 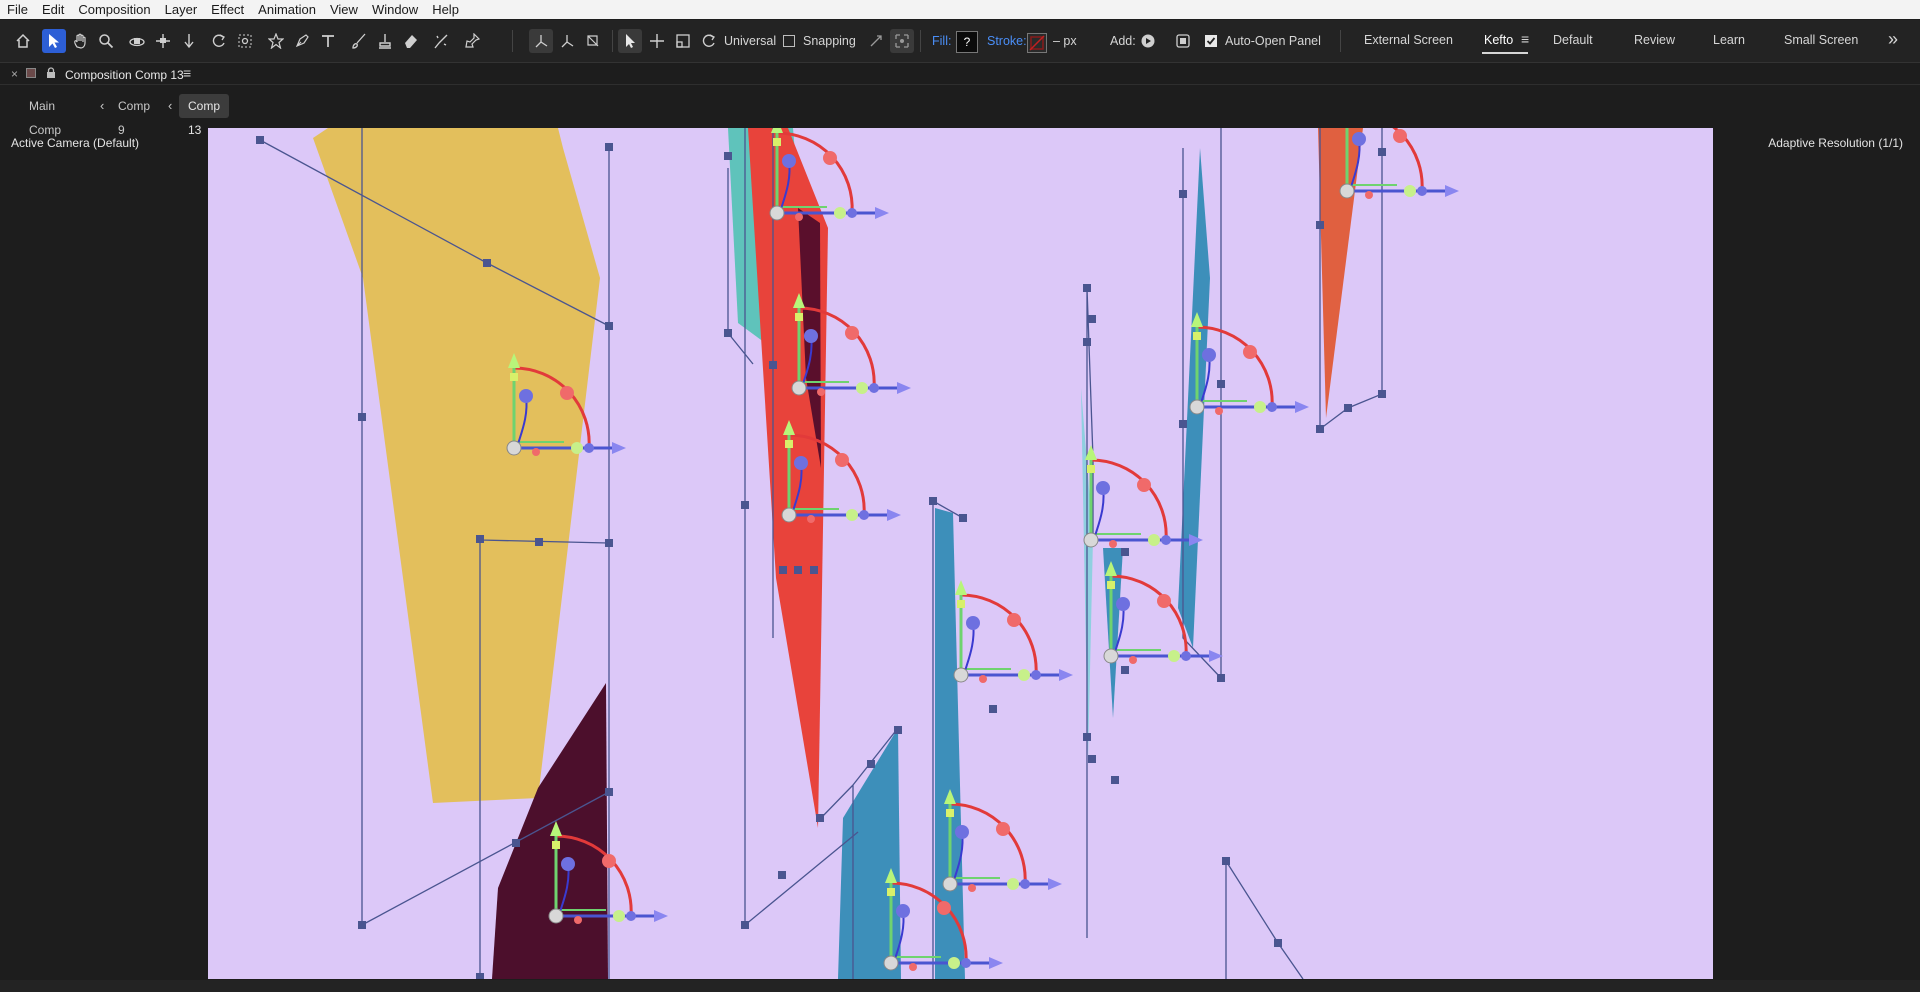 I want to click on adaptive-resolution-label: Adaptive Resolution (1/1), so click(x=1835, y=143).